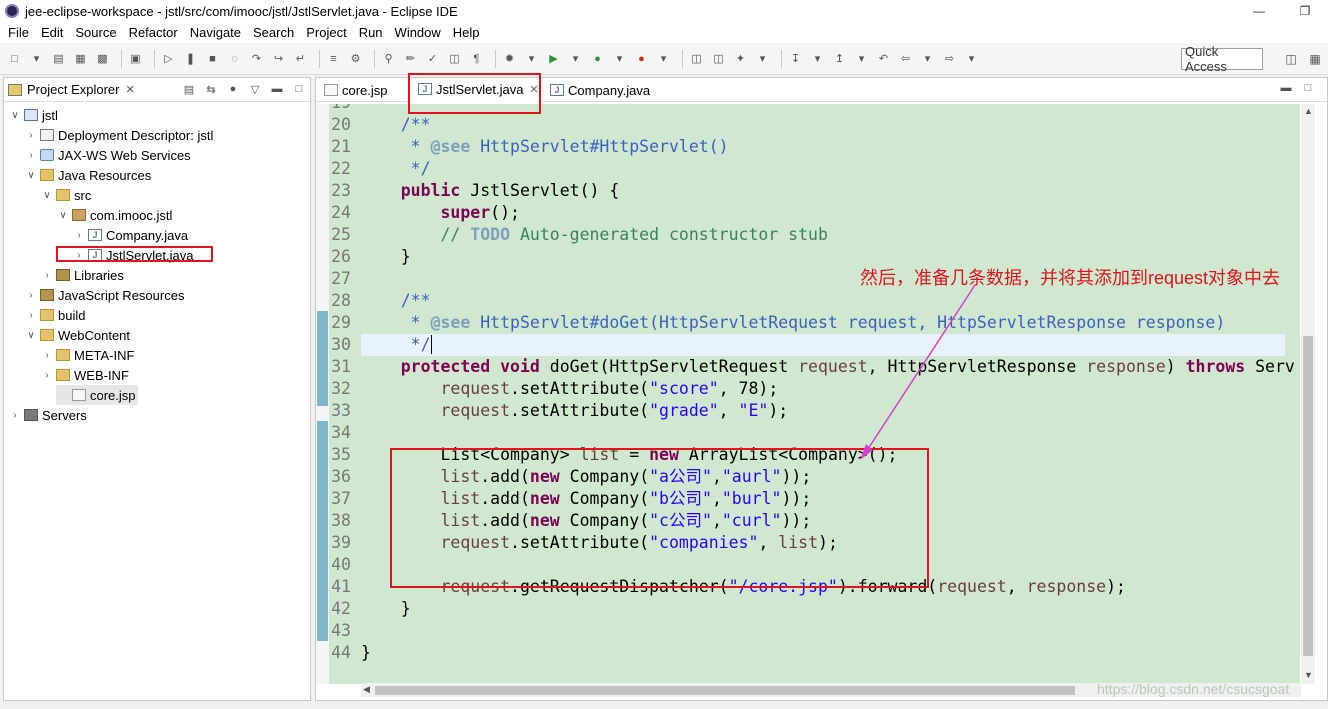 The image size is (1328, 709). What do you see at coordinates (664, 705) in the screenshot?
I see `status-bar` at bounding box center [664, 705].